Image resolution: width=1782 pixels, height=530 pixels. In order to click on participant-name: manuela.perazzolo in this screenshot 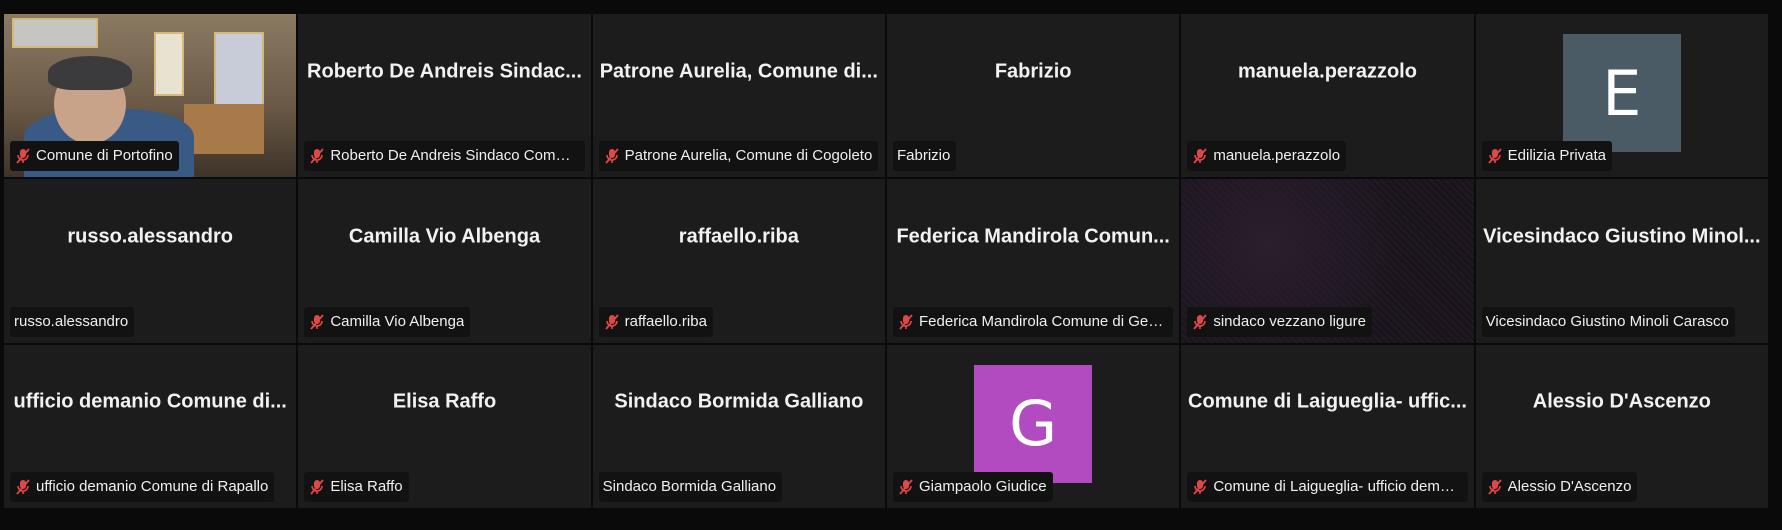, I will do `click(1277, 156)`.